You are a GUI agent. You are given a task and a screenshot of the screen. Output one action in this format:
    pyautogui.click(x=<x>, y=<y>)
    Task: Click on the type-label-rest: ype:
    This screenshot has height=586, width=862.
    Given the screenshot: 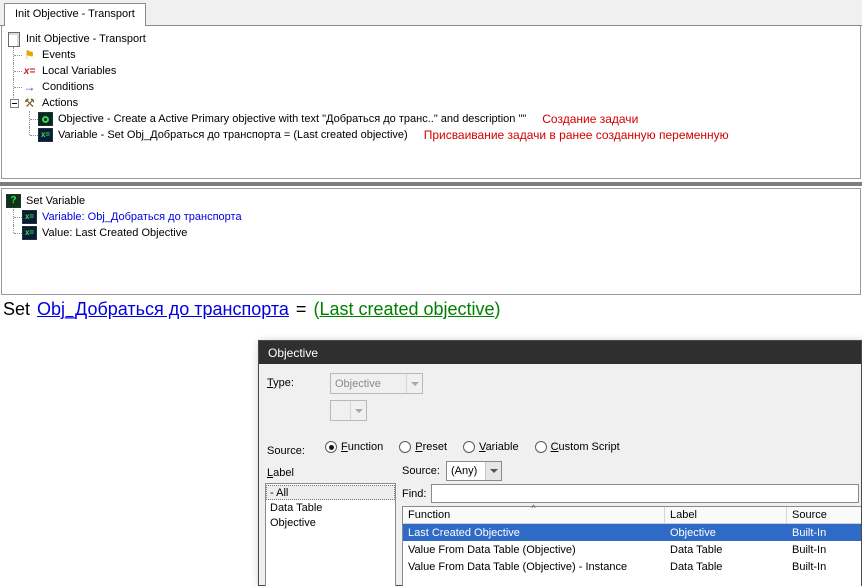 What is the action you would take?
    pyautogui.click(x=283, y=383)
    